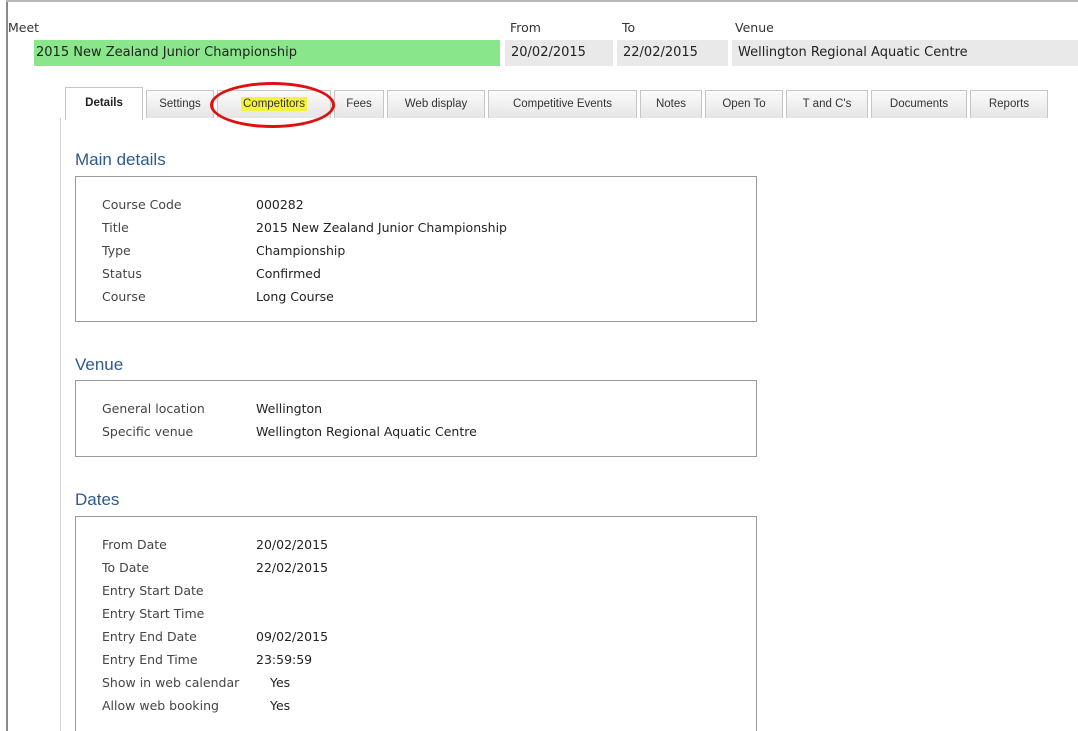 The width and height of the screenshot is (1078, 731). What do you see at coordinates (104, 103) in the screenshot?
I see `tab-details: Details` at bounding box center [104, 103].